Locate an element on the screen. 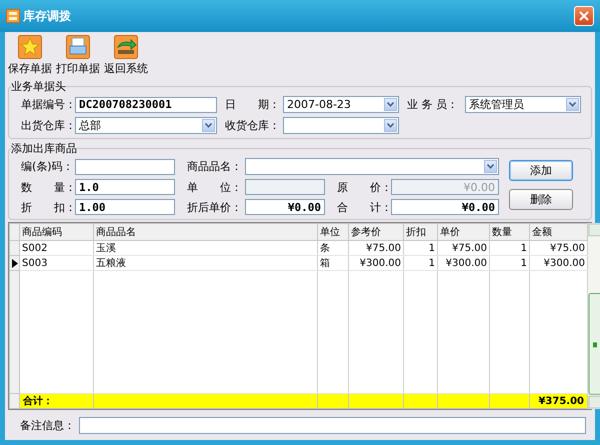 This screenshot has height=445, width=600. input-field: 1.0 is located at coordinates (125, 187).